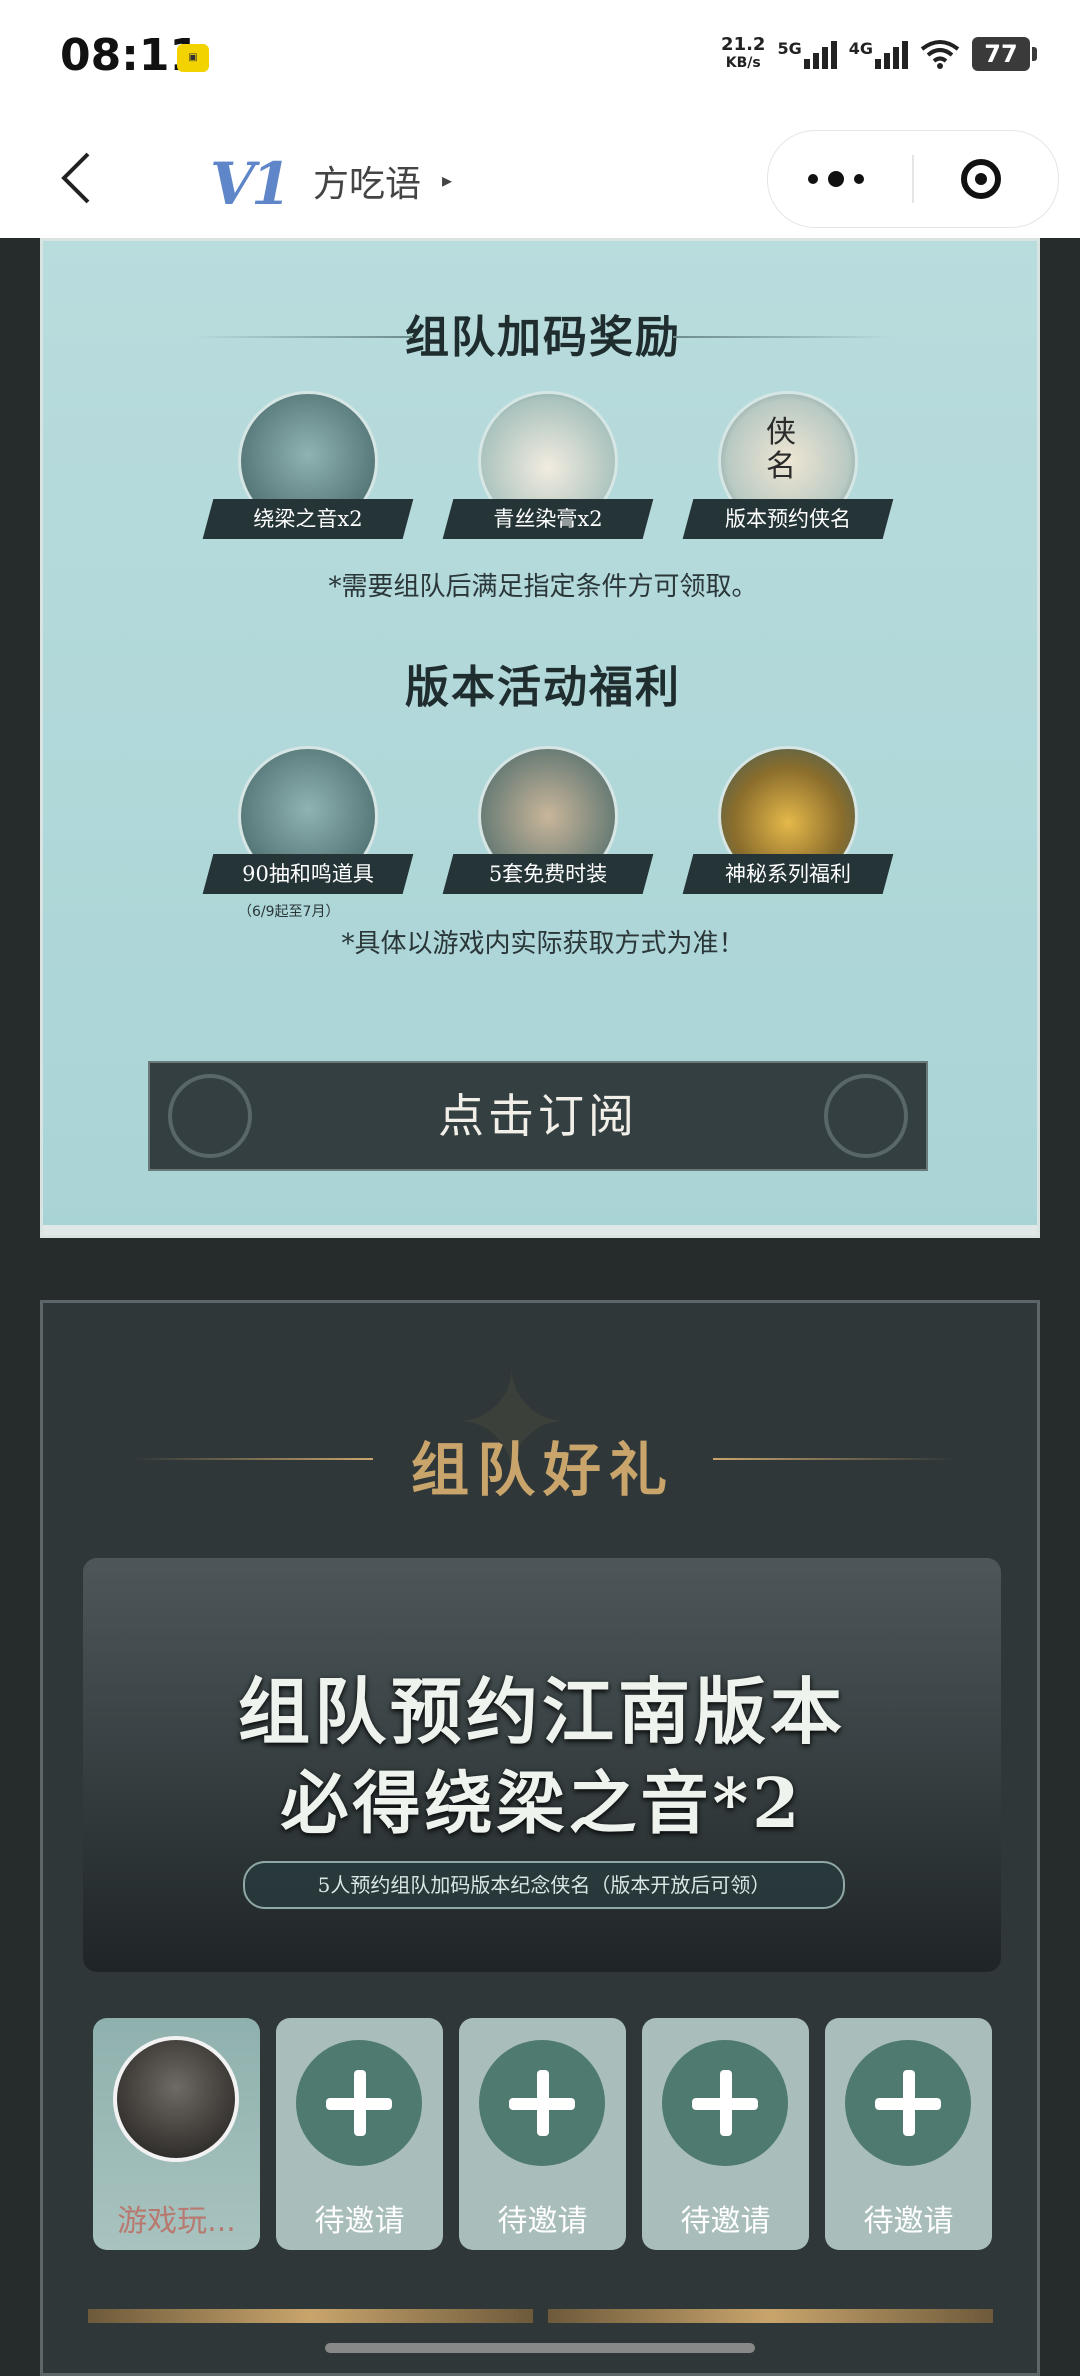 The height and width of the screenshot is (2376, 1080). What do you see at coordinates (308, 466) in the screenshot?
I see `reward-item: 绕梁之音x2` at bounding box center [308, 466].